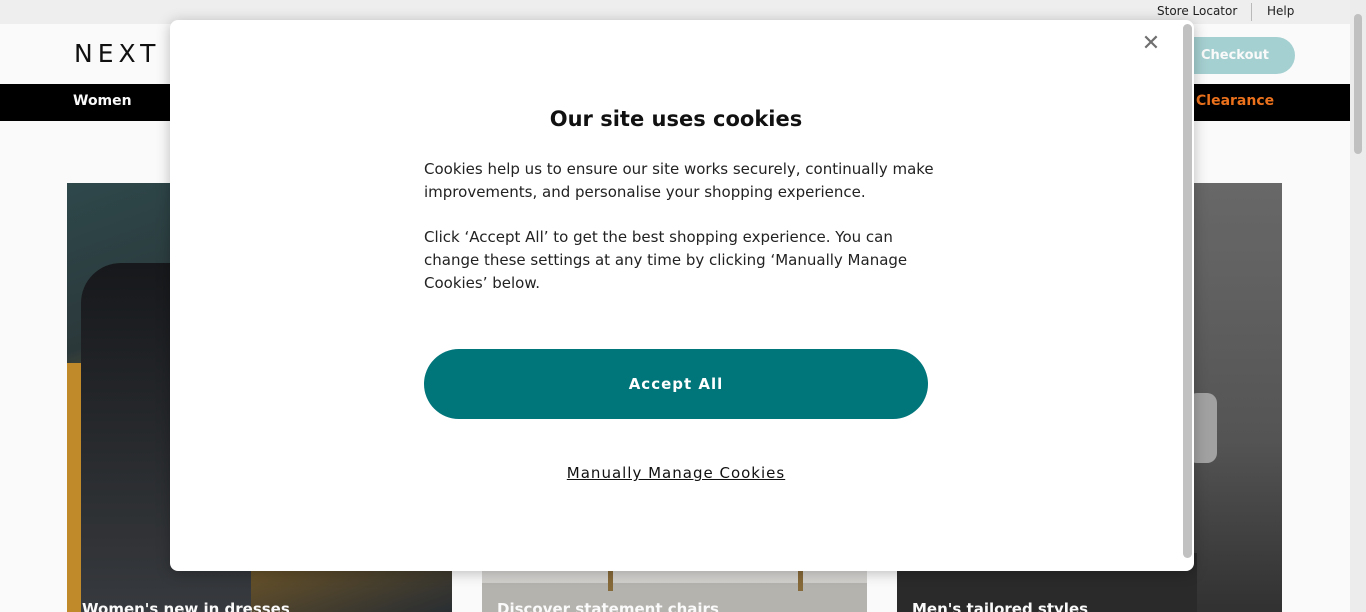 This screenshot has height=612, width=1366. What do you see at coordinates (676, 473) in the screenshot?
I see `manage-cookies-link: Manually Manage Cookies` at bounding box center [676, 473].